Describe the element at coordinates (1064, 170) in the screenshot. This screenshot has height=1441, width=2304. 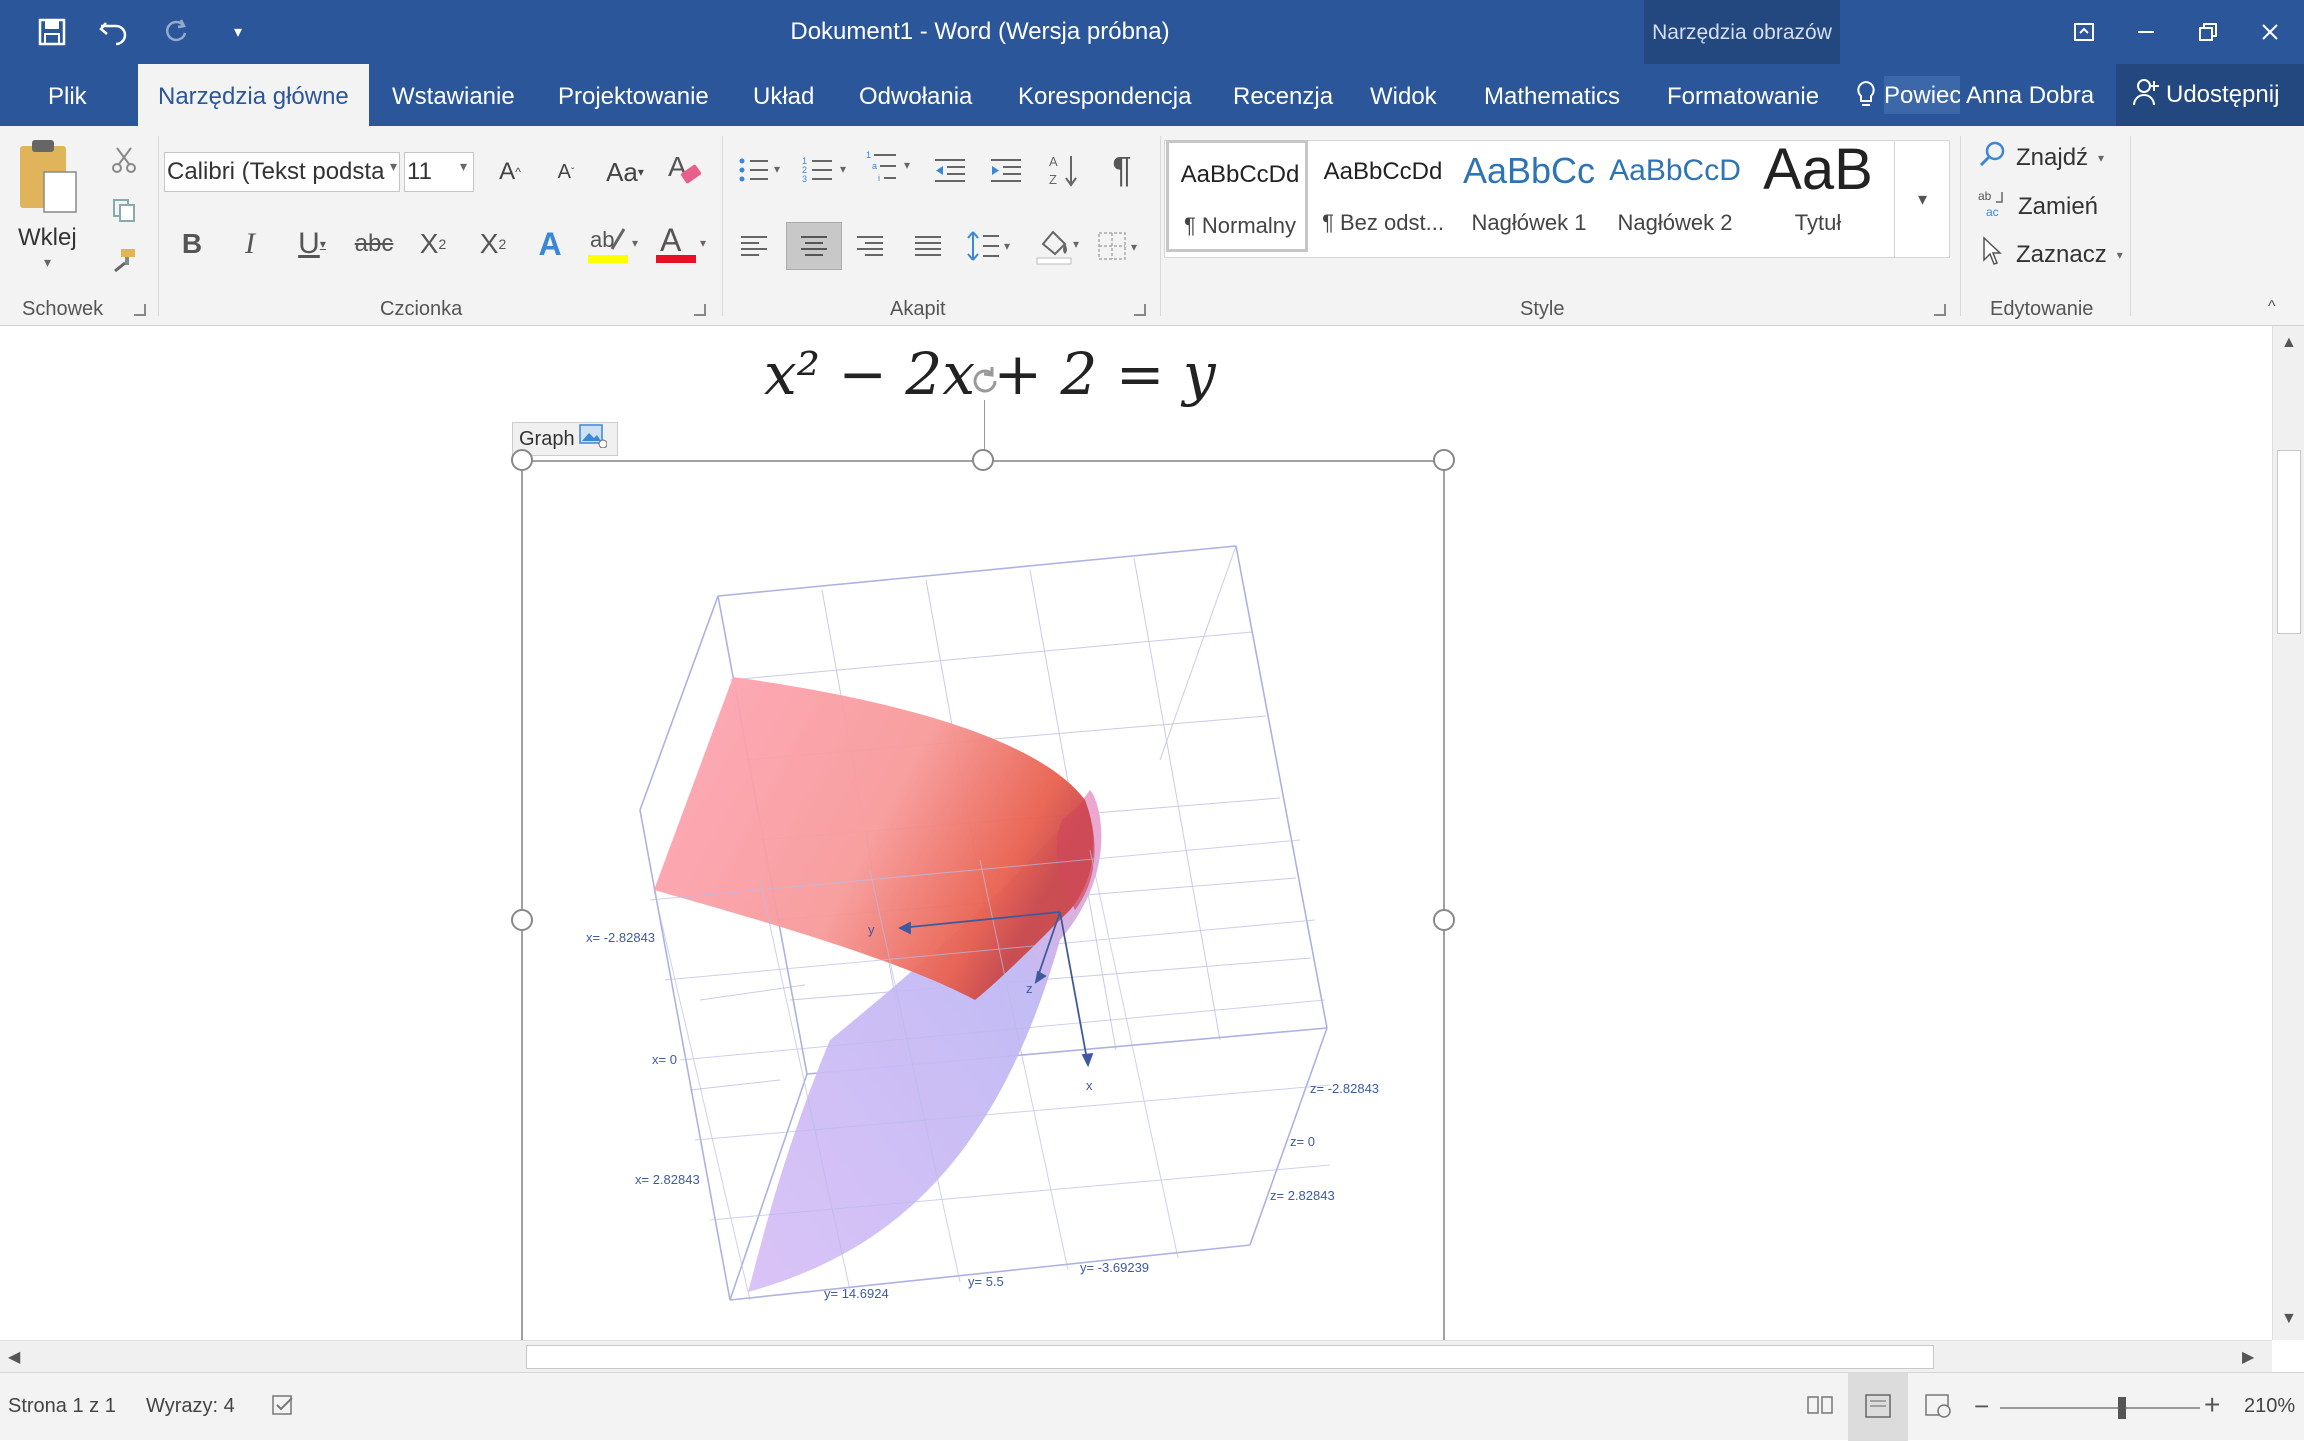
I see `sort-icon: AZ` at that location.